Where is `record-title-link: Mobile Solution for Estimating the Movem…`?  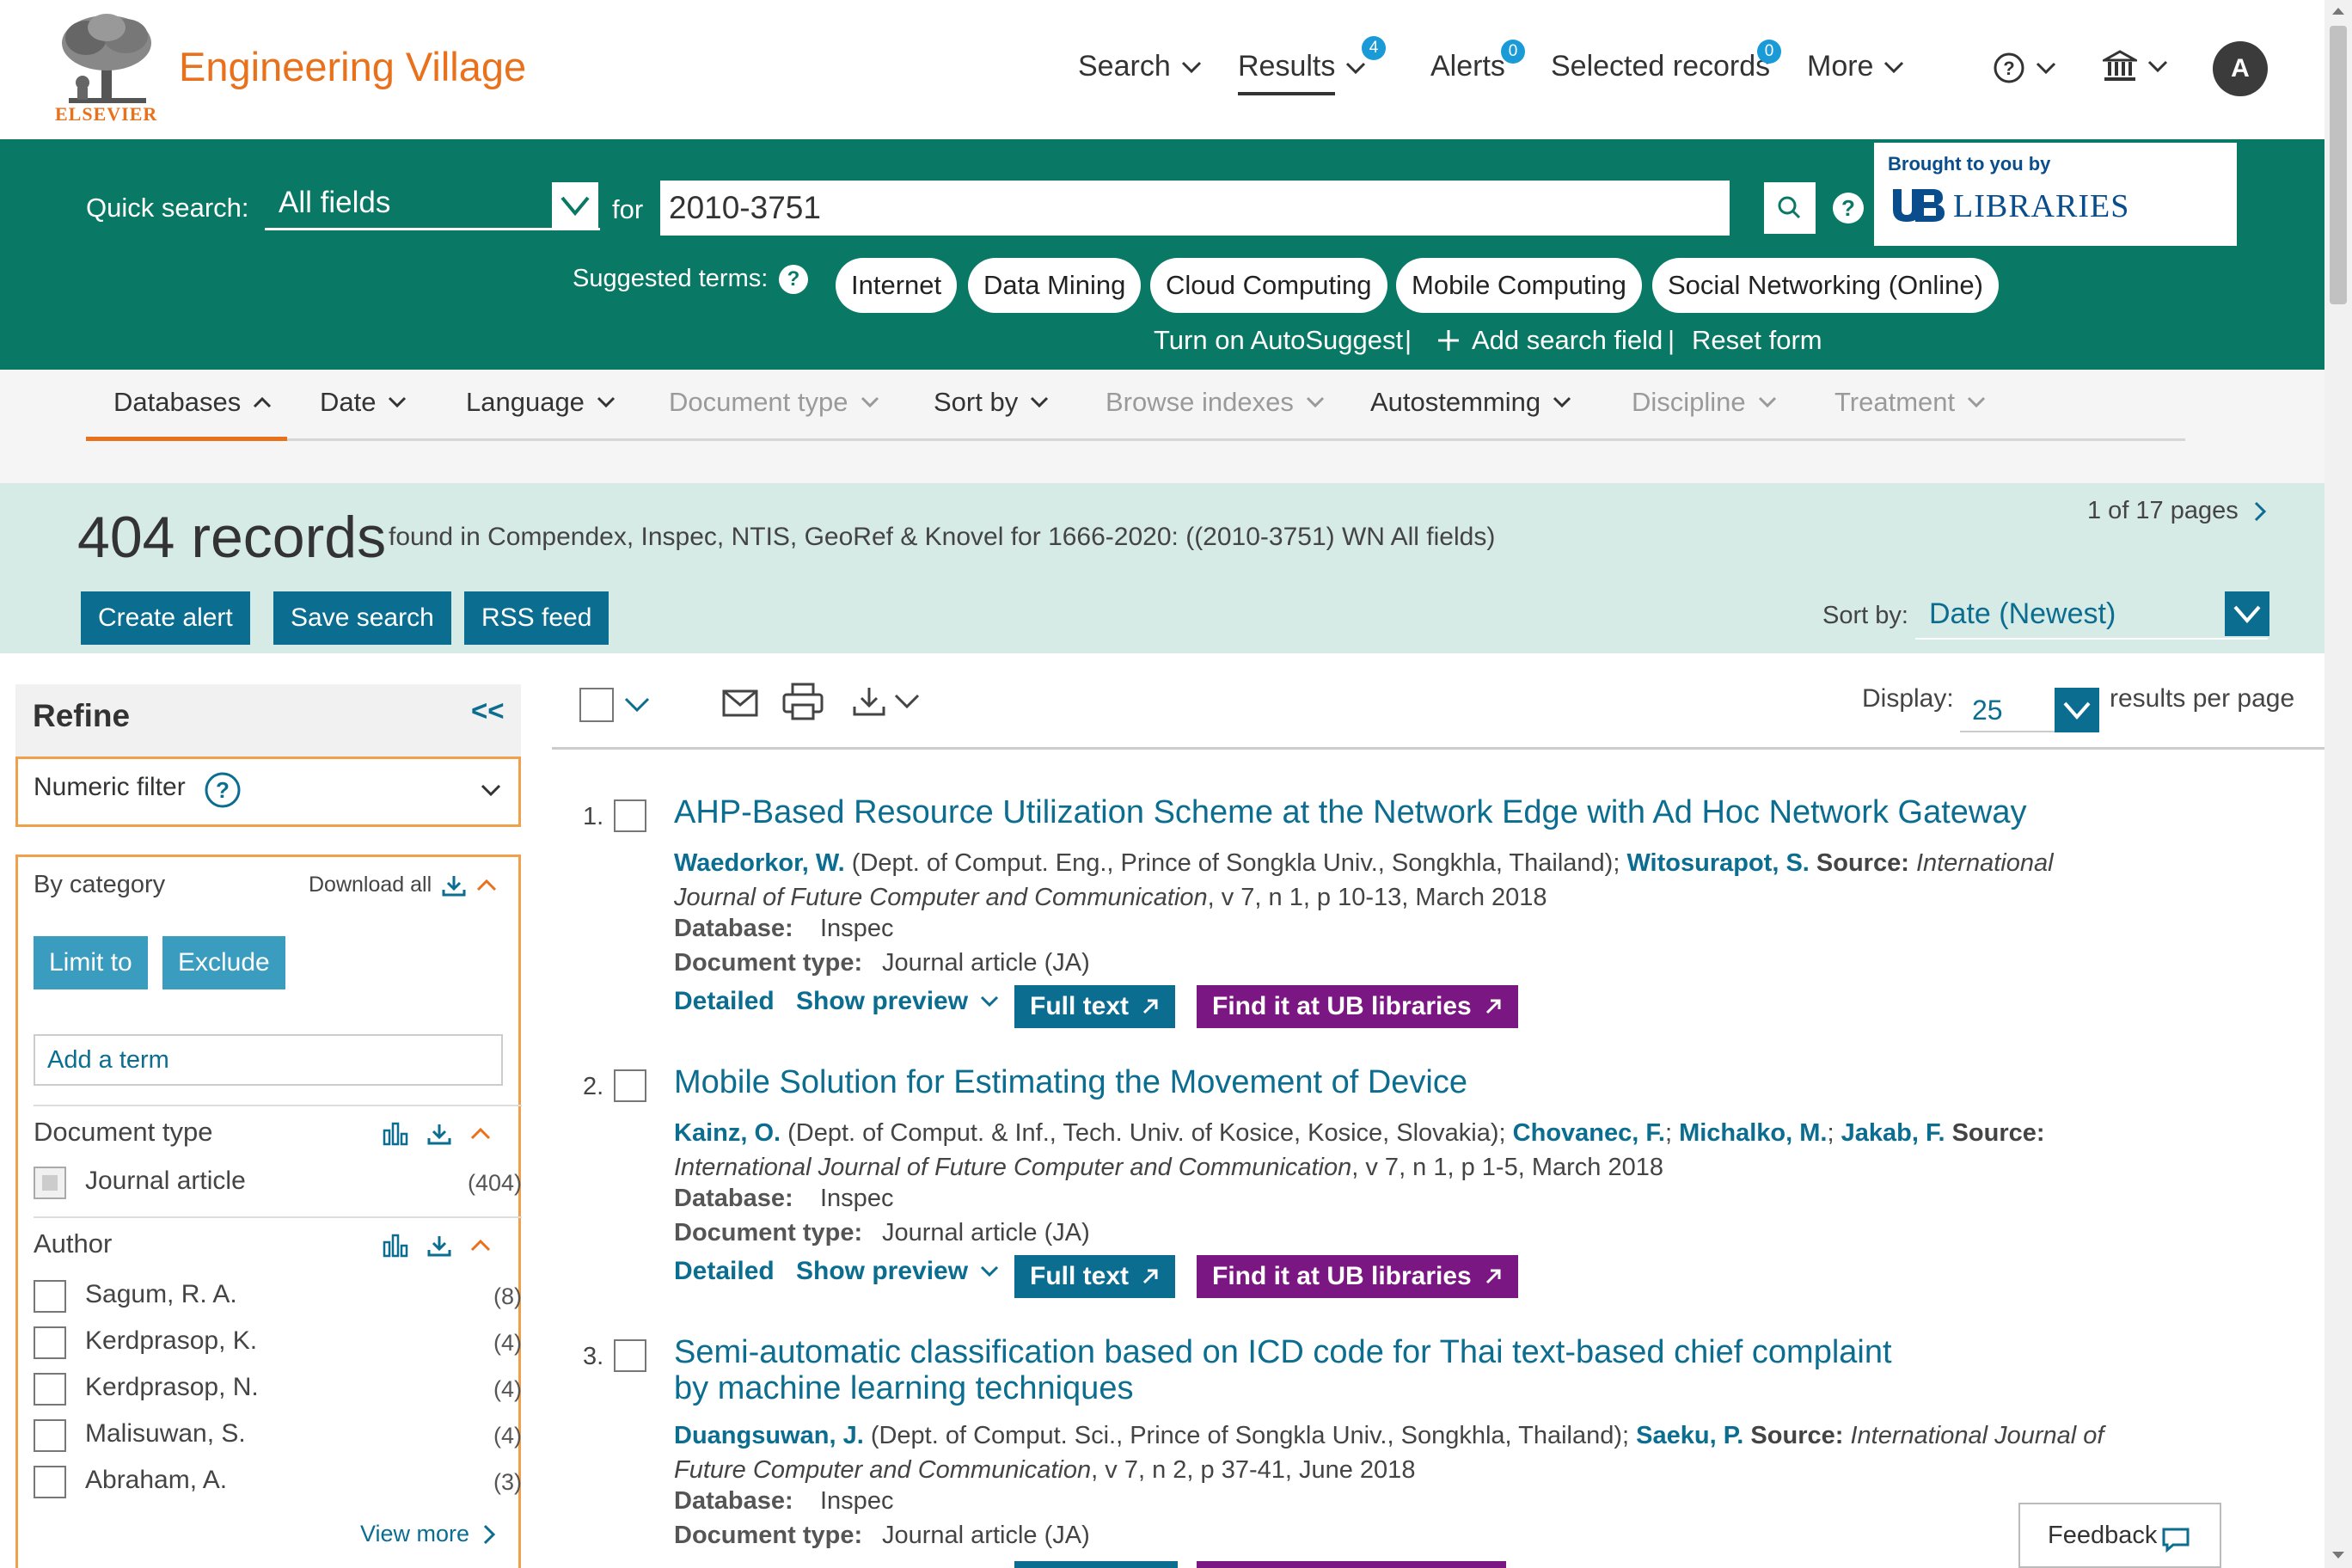
record-title-link: Mobile Solution for Estimating the Movem… is located at coordinates (1490, 1082).